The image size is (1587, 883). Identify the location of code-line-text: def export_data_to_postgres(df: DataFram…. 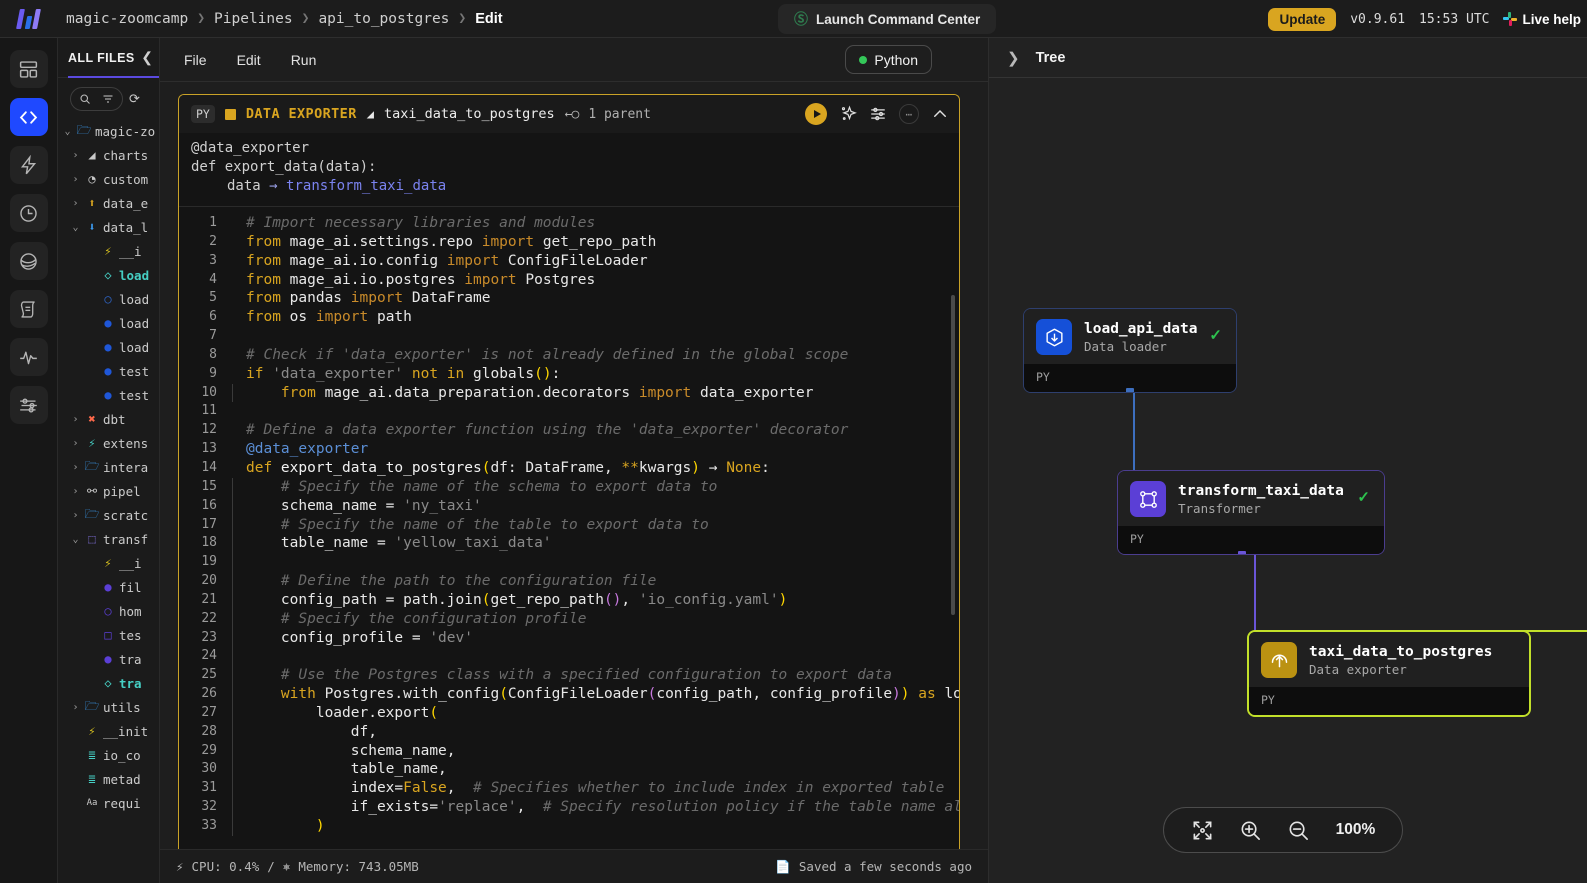
(500, 468).